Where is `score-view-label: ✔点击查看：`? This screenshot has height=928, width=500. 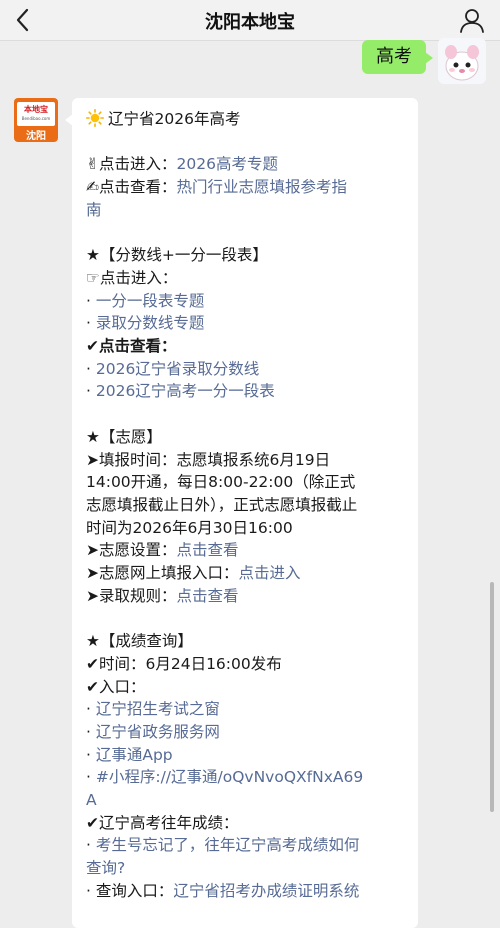 score-view-label: ✔点击查看： is located at coordinates (131, 346).